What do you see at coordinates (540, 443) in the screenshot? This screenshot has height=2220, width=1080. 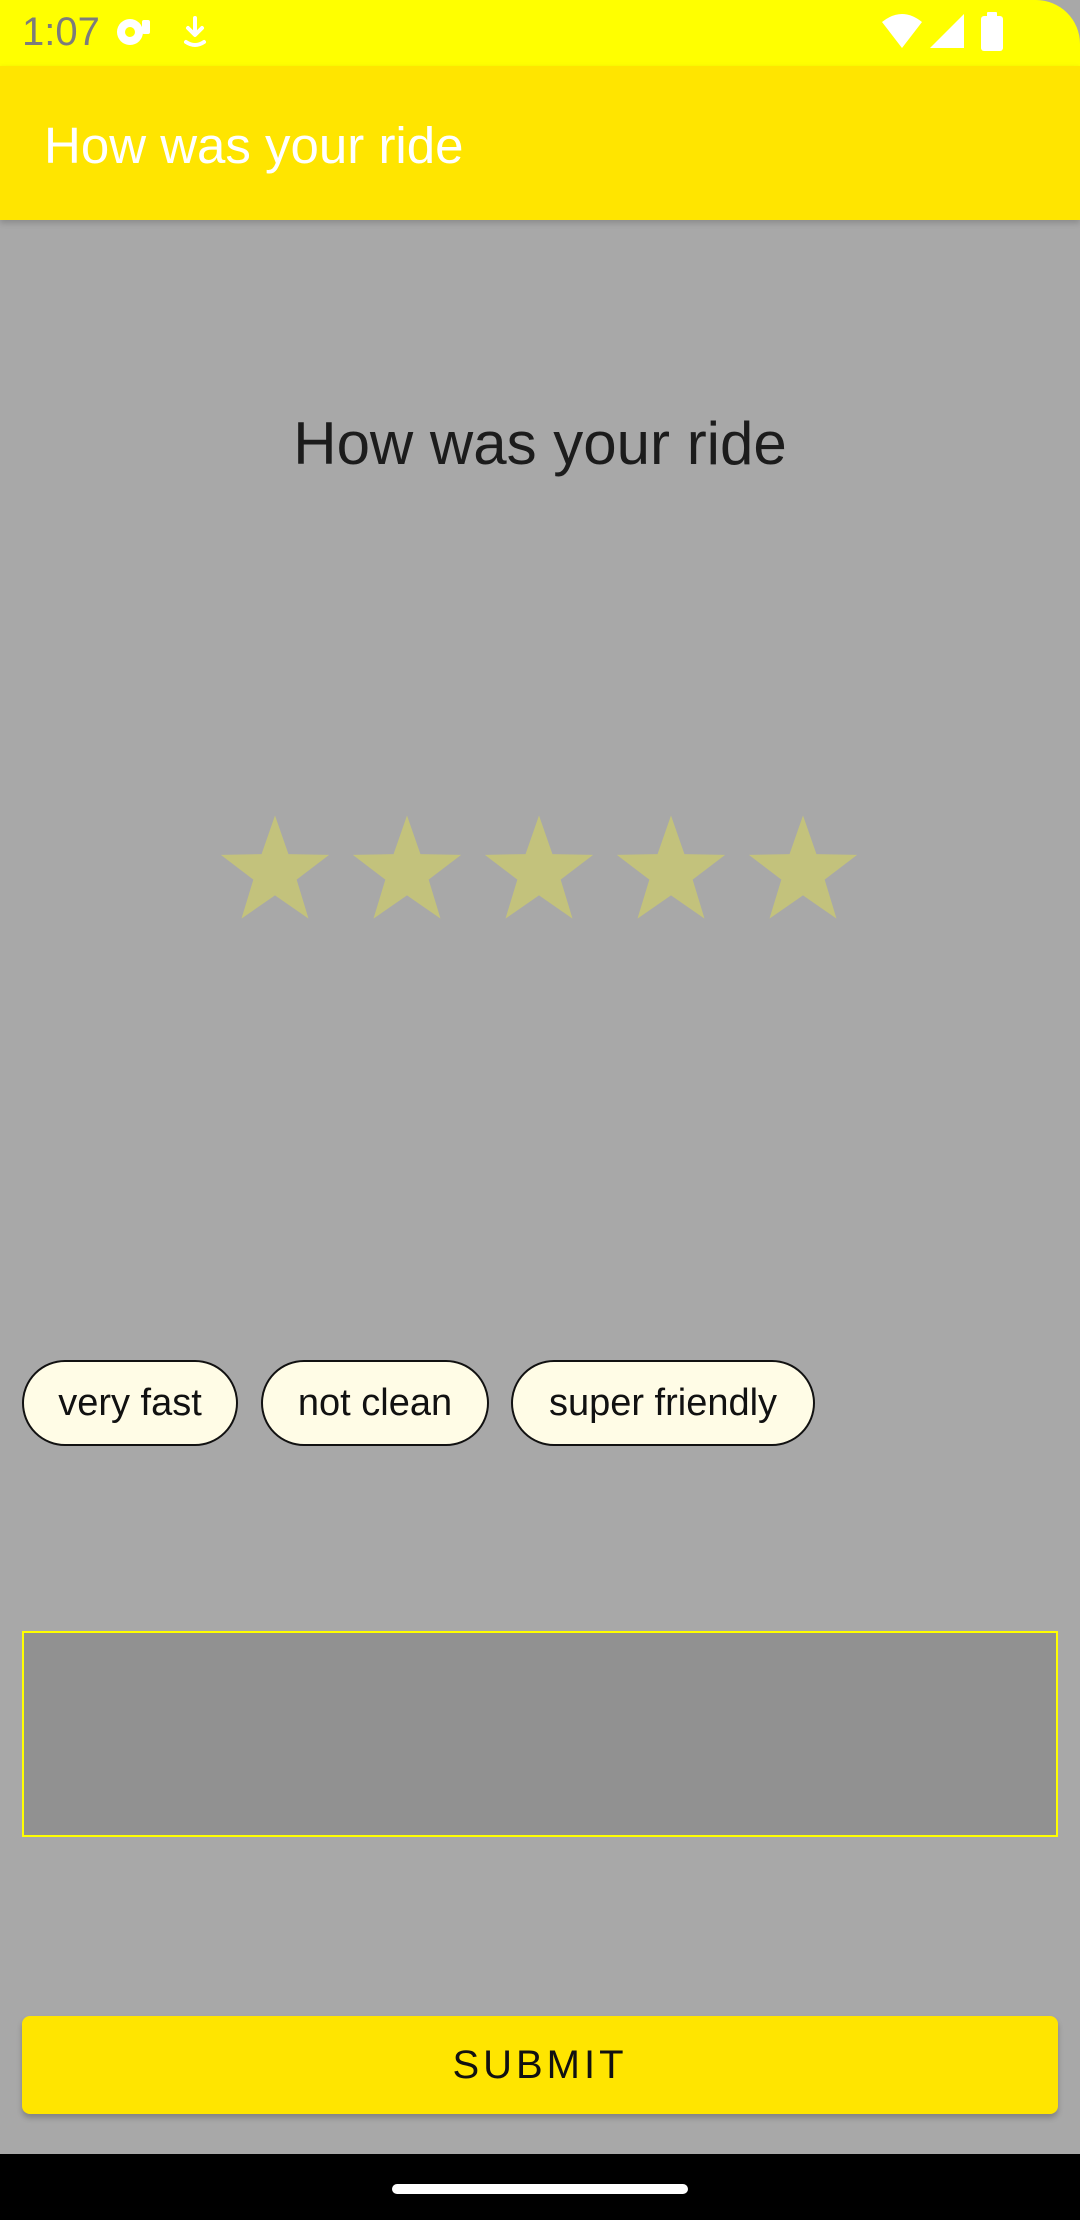 I see `page-heading: How was your ride` at bounding box center [540, 443].